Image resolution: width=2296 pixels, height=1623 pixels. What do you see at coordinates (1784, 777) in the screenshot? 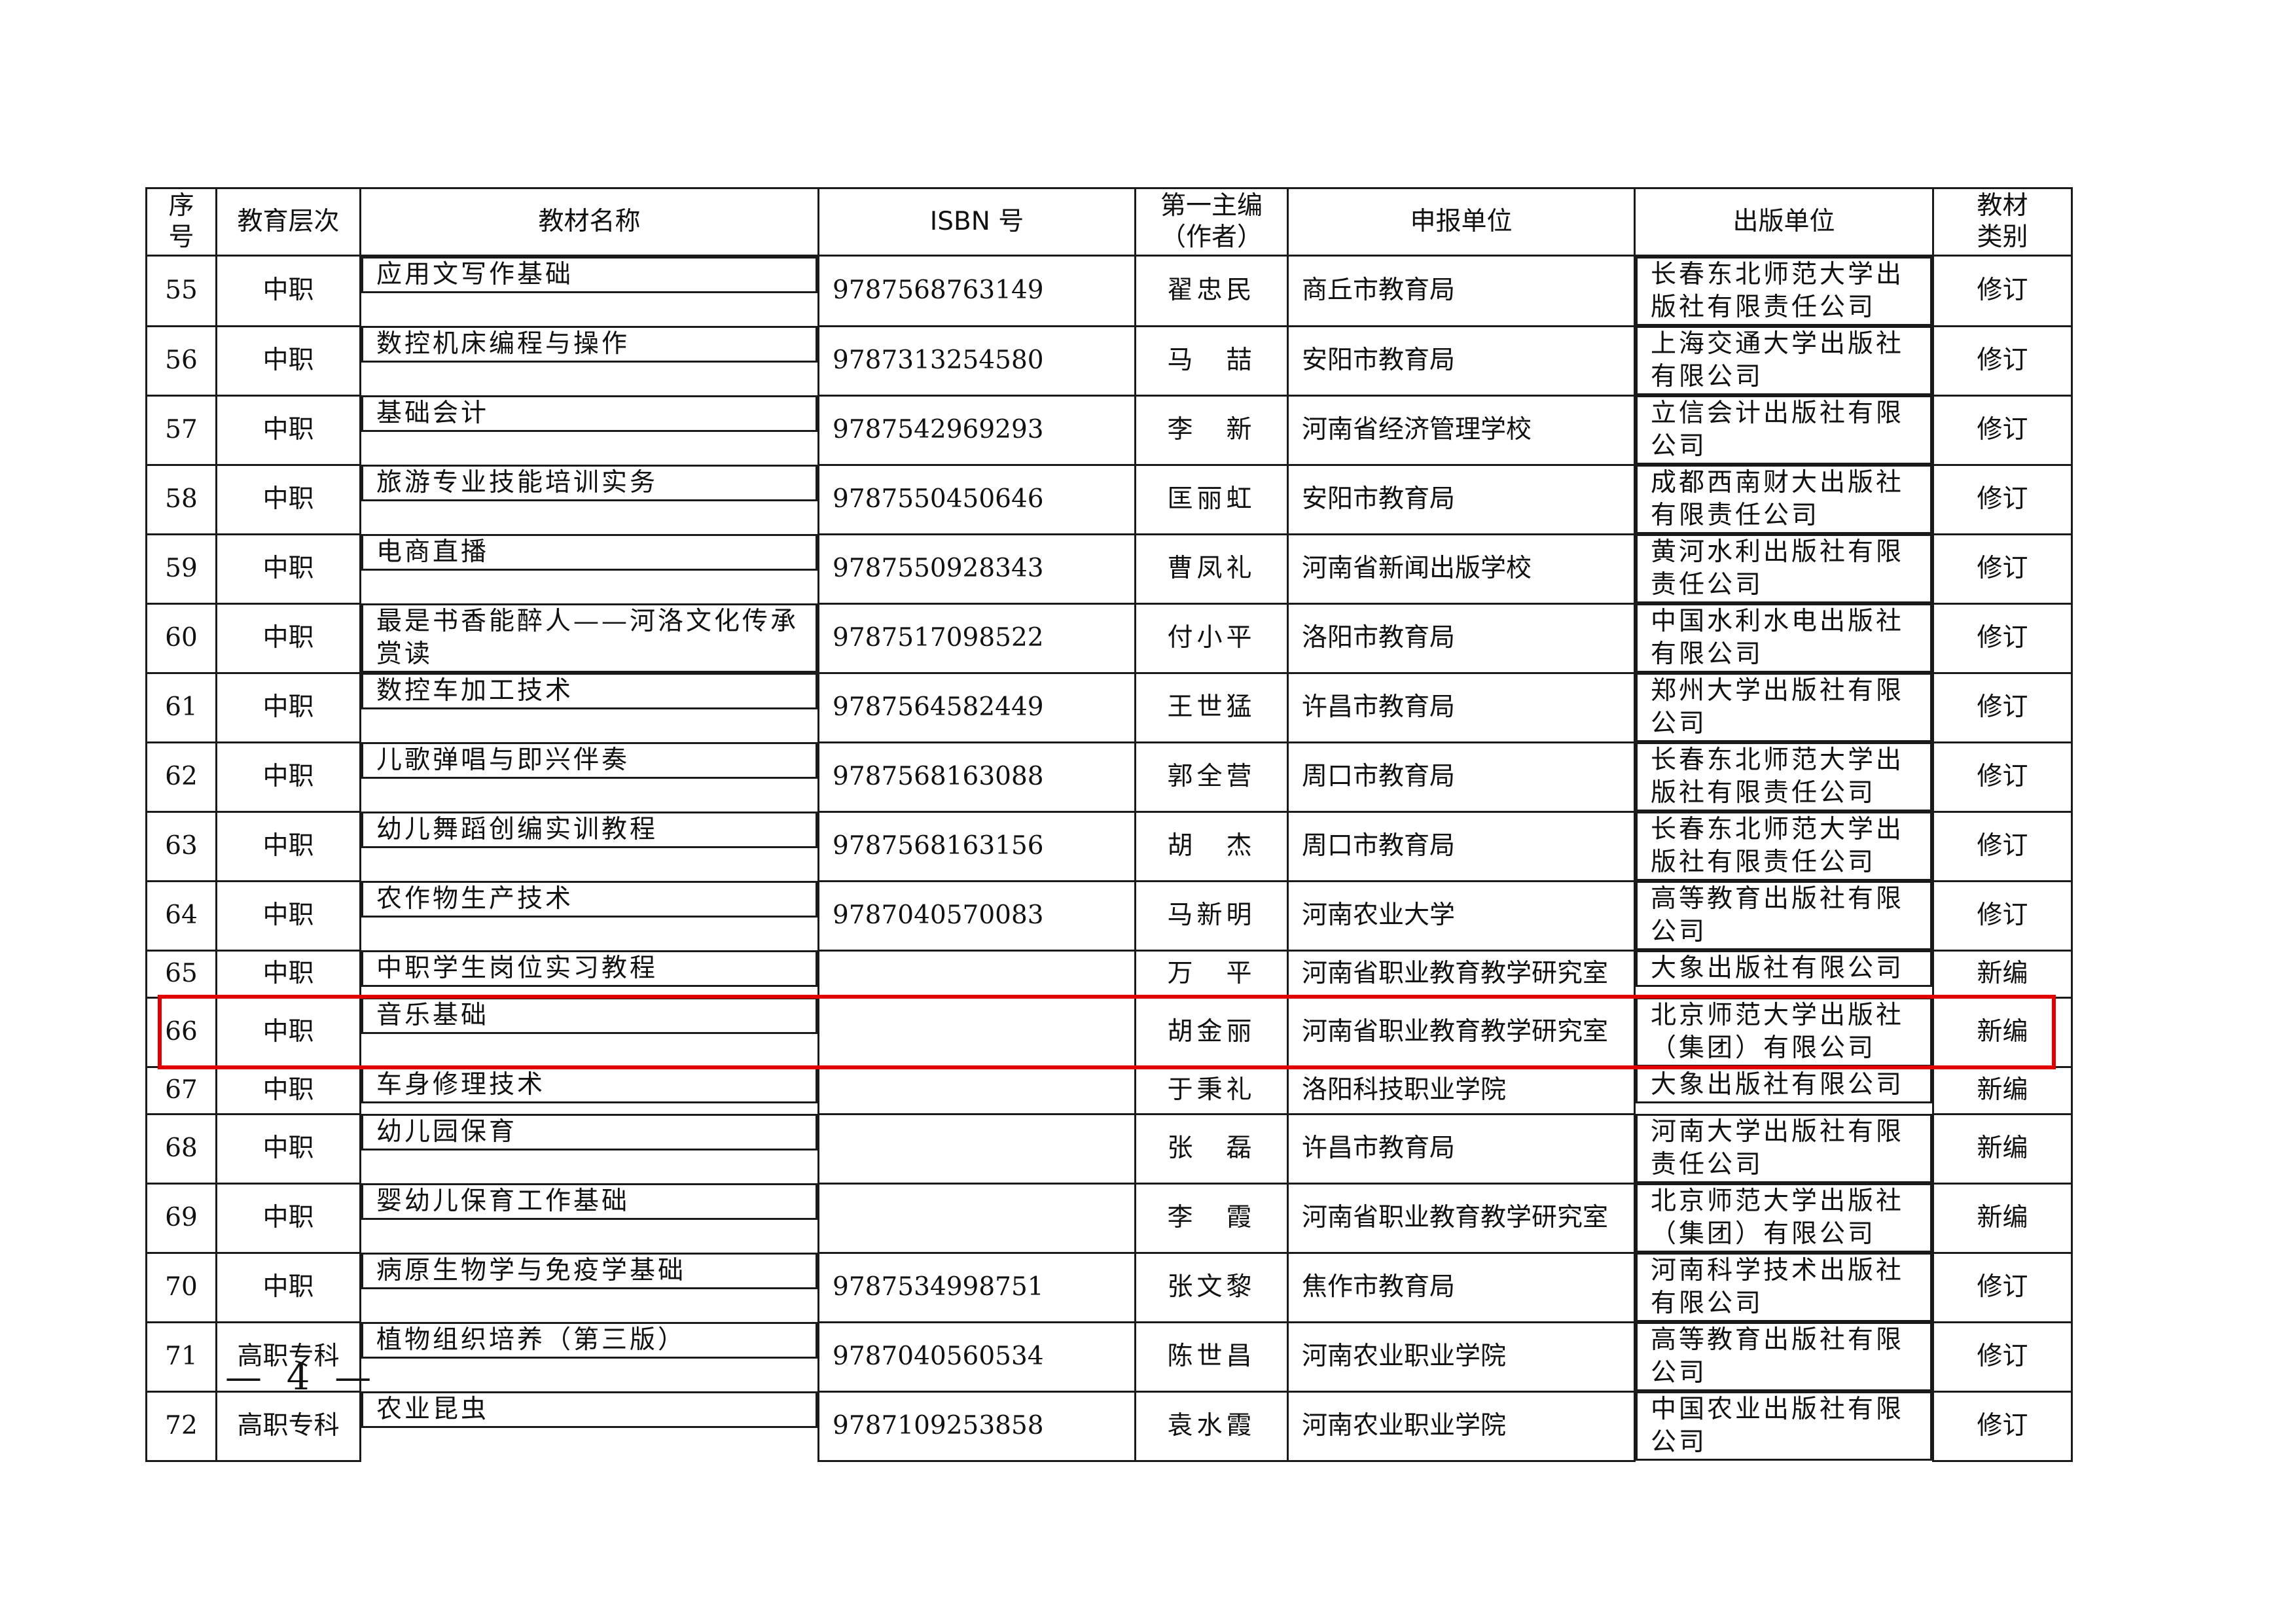
I see `cell-publisher: 长春东北师范大学出版社有限责任公司` at bounding box center [1784, 777].